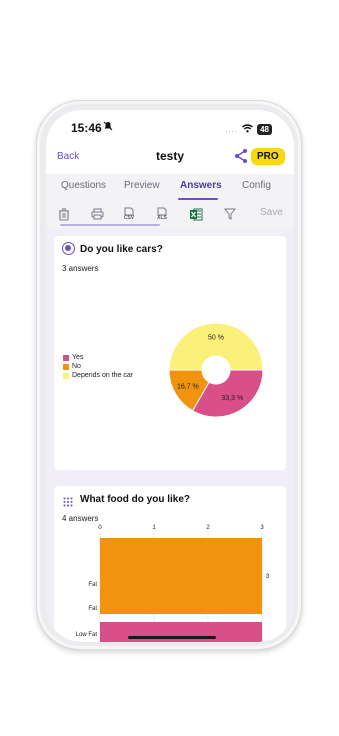  Describe the element at coordinates (100, 528) in the screenshot. I see `x-tick-label-0: 0` at that location.